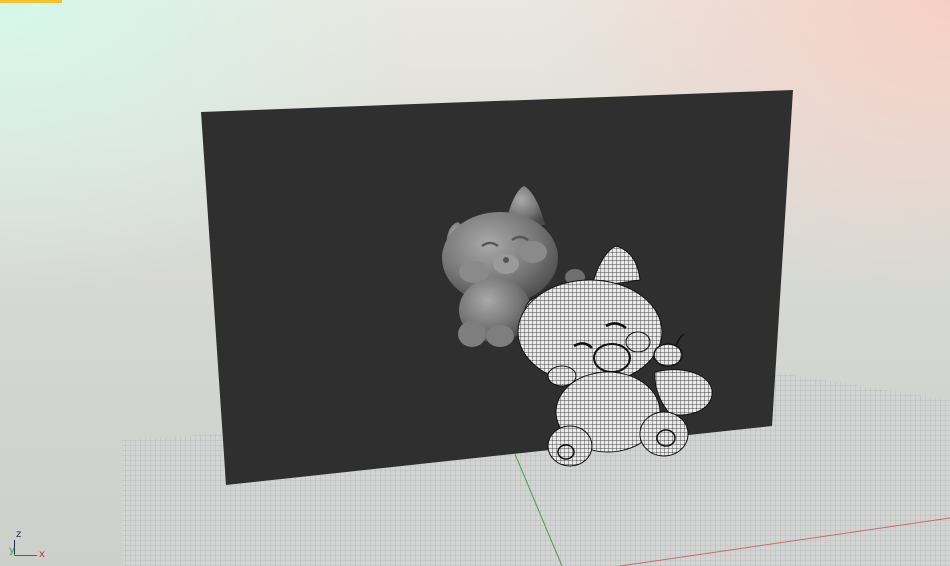 The image size is (950, 566). What do you see at coordinates (42, 554) in the screenshot?
I see `axis-x-label: x` at bounding box center [42, 554].